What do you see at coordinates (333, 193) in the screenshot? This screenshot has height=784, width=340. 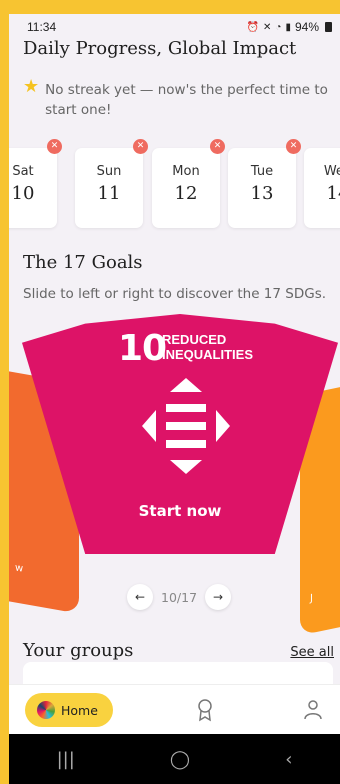 I see `day-number: 14` at bounding box center [333, 193].